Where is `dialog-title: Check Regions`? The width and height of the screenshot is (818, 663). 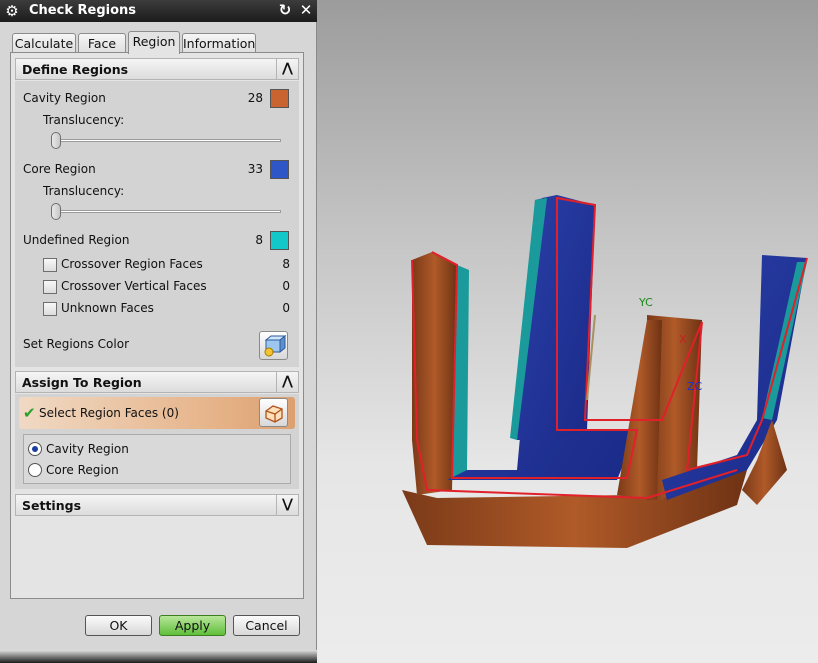 dialog-title: Check Regions is located at coordinates (83, 10).